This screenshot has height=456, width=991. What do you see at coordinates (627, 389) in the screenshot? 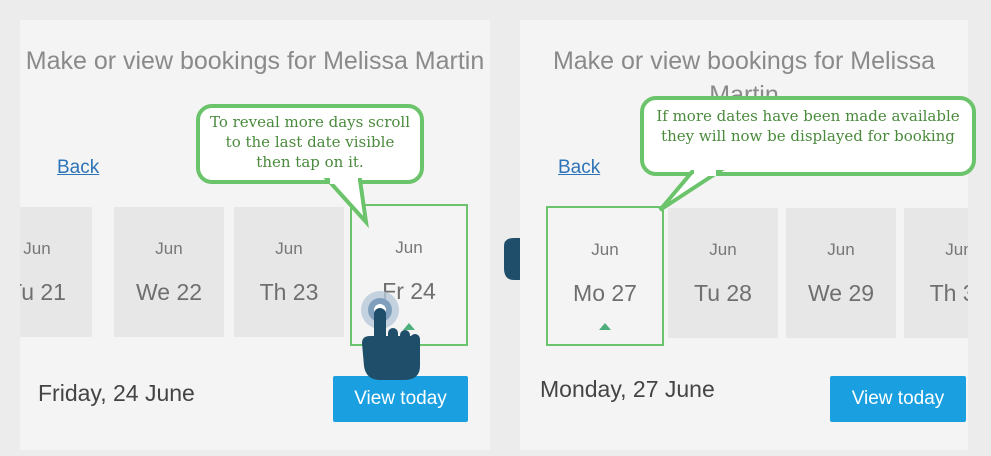
I see `selected-date-label: Monday, 27 June` at bounding box center [627, 389].